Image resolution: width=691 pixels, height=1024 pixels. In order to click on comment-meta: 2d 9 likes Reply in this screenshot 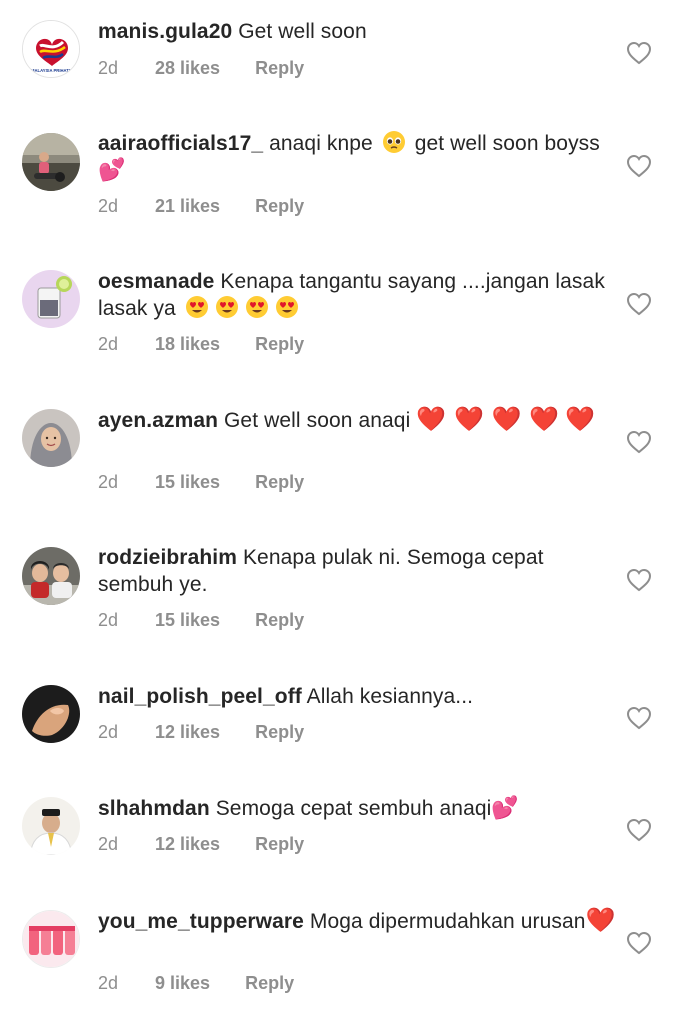, I will do `click(196, 983)`.